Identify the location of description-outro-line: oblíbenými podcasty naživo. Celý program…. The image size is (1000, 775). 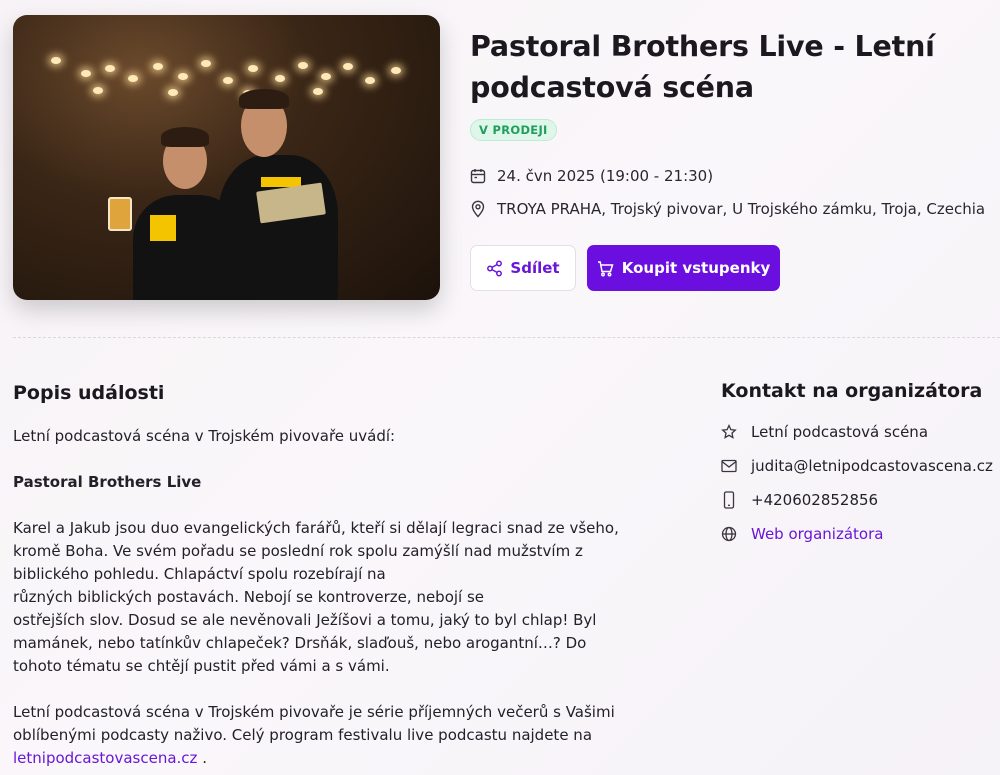
(303, 735).